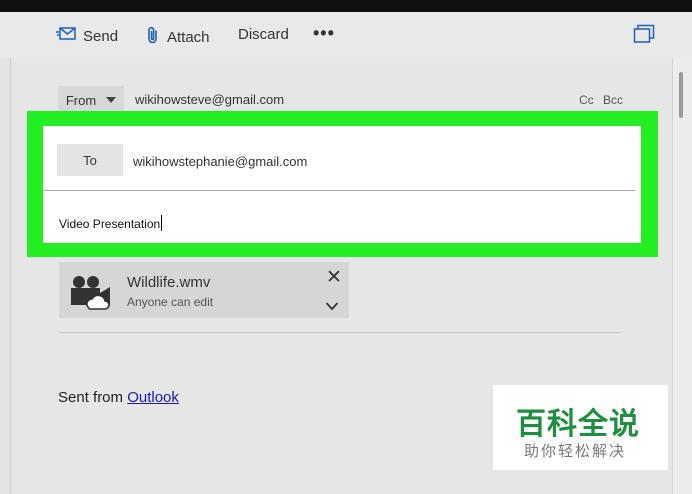  I want to click on subject-field: Video Presentation, so click(111, 223).